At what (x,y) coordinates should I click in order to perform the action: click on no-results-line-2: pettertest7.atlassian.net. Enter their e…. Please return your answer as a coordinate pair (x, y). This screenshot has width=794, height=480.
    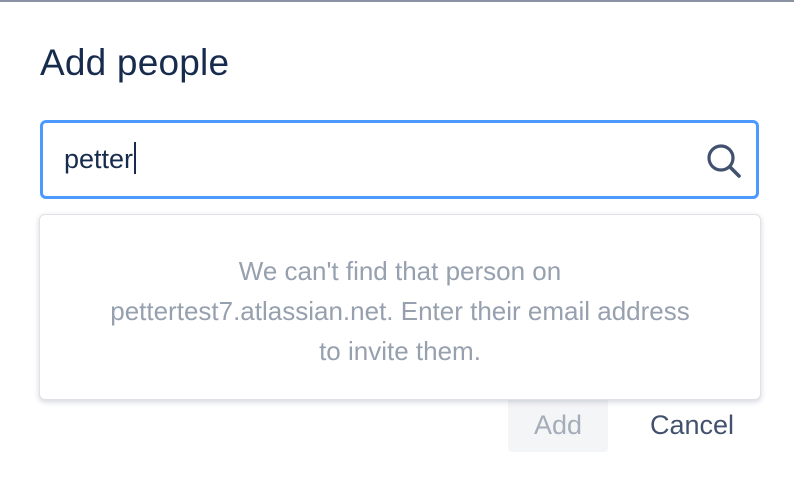
    Looking at the image, I should click on (400, 311).